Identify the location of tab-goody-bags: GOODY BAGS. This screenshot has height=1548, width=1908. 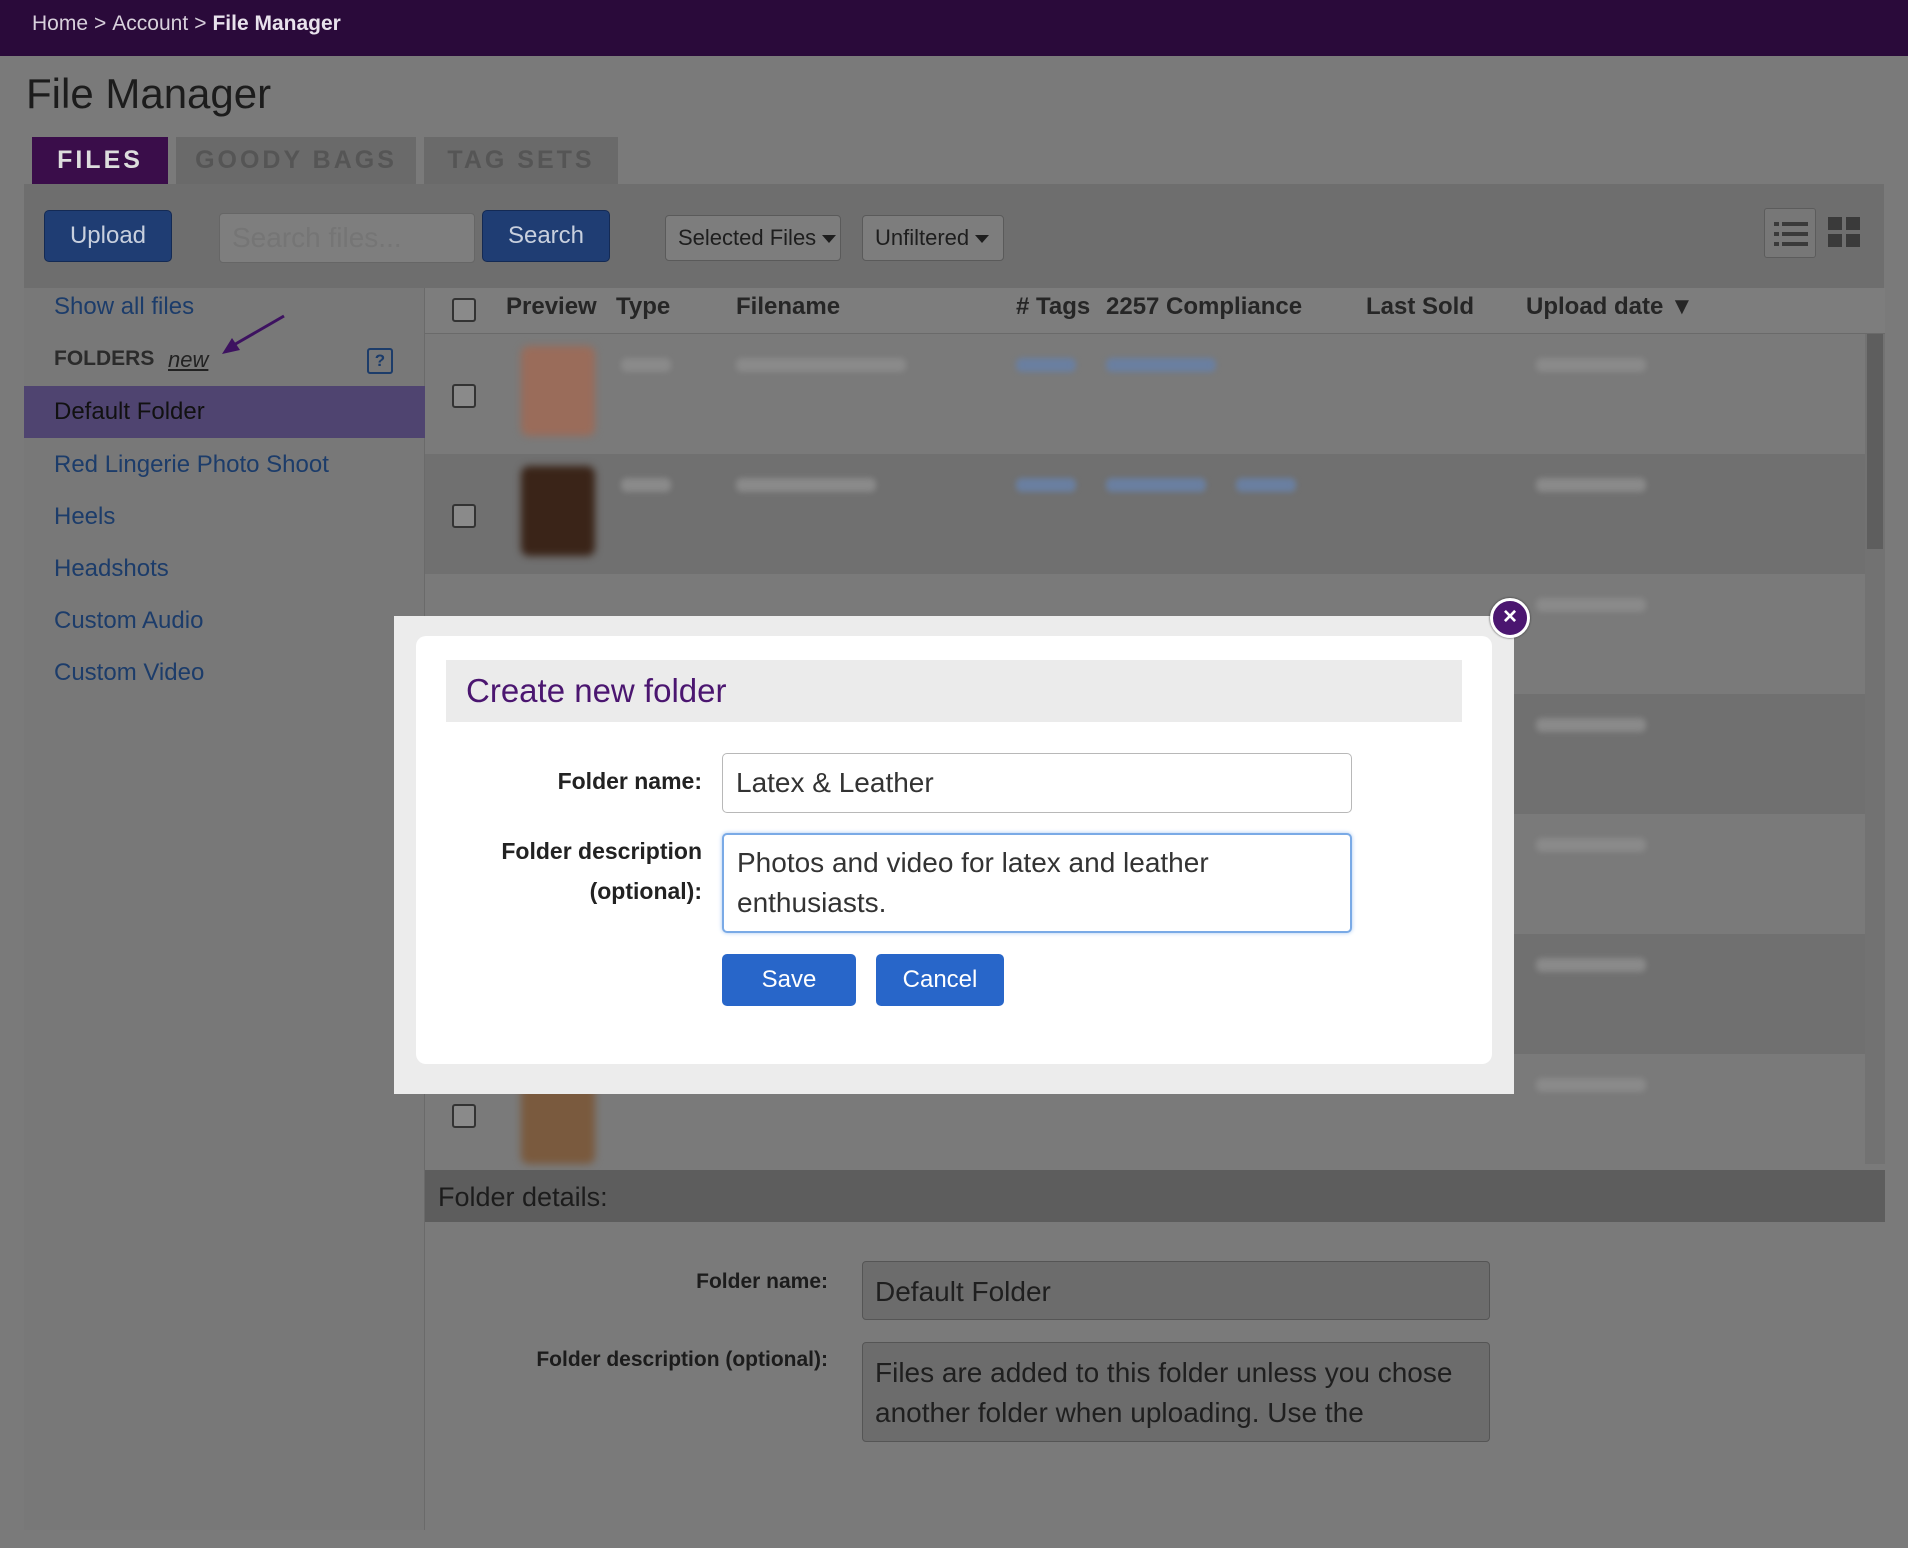
(296, 160).